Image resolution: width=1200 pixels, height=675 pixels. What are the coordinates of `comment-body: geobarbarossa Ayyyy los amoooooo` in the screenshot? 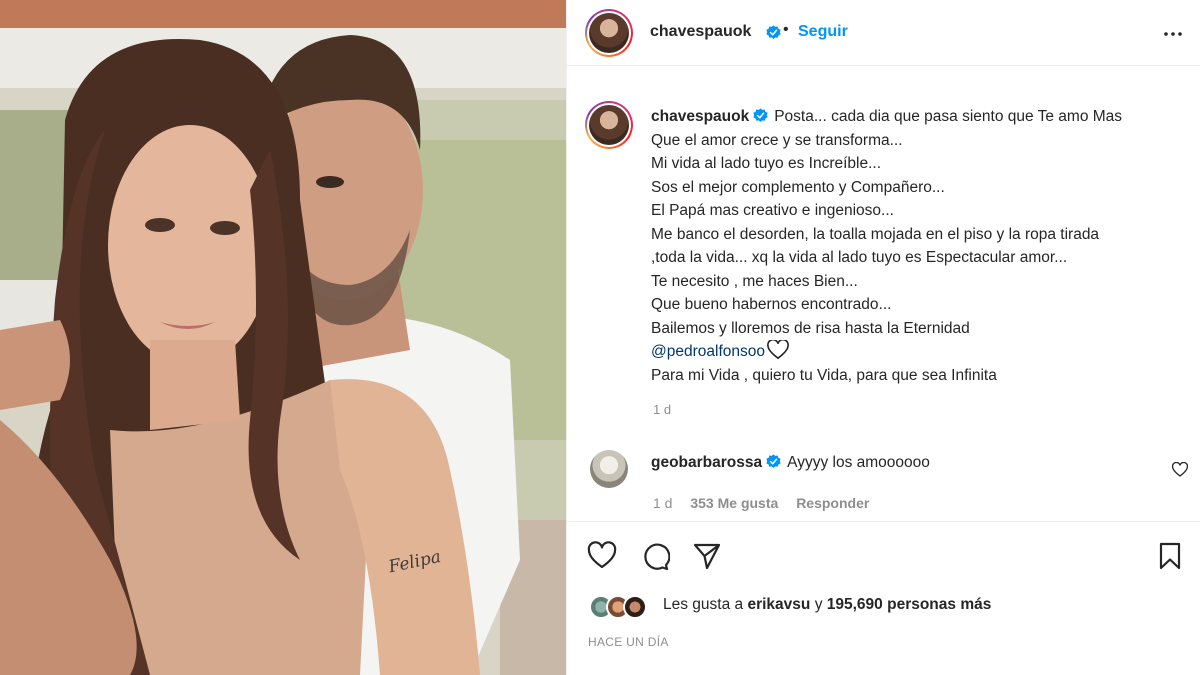 It's located at (790, 463).